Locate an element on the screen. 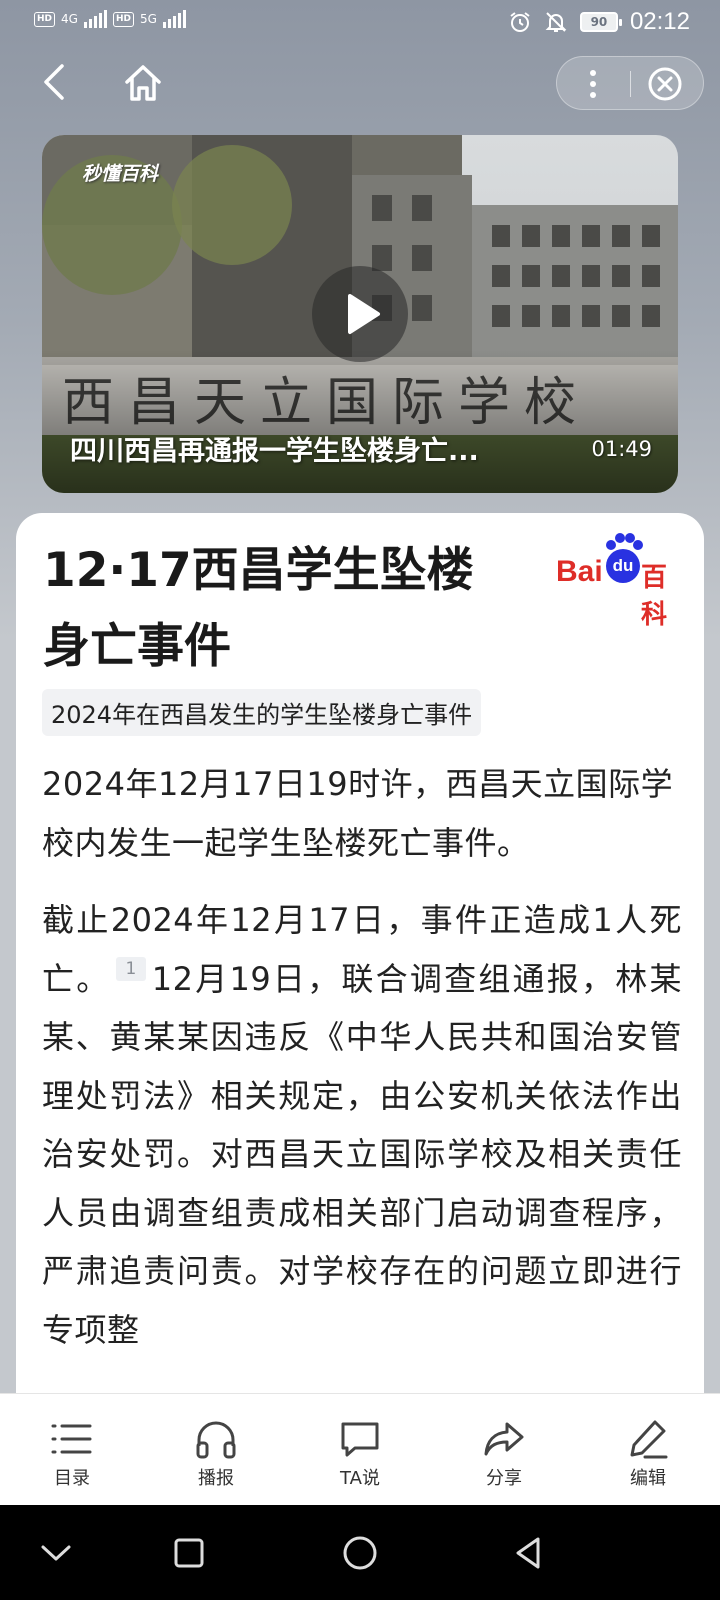 The height and width of the screenshot is (1600, 720). toolbar-label-share: 分享 is located at coordinates (504, 1478).